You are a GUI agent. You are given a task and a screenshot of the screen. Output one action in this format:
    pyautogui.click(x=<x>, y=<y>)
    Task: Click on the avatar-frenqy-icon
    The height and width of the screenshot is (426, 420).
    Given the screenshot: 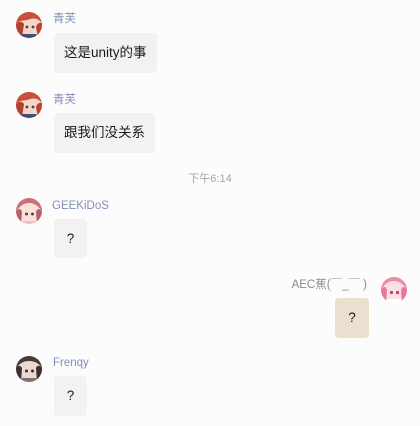 What is the action you would take?
    pyautogui.click(x=29, y=369)
    